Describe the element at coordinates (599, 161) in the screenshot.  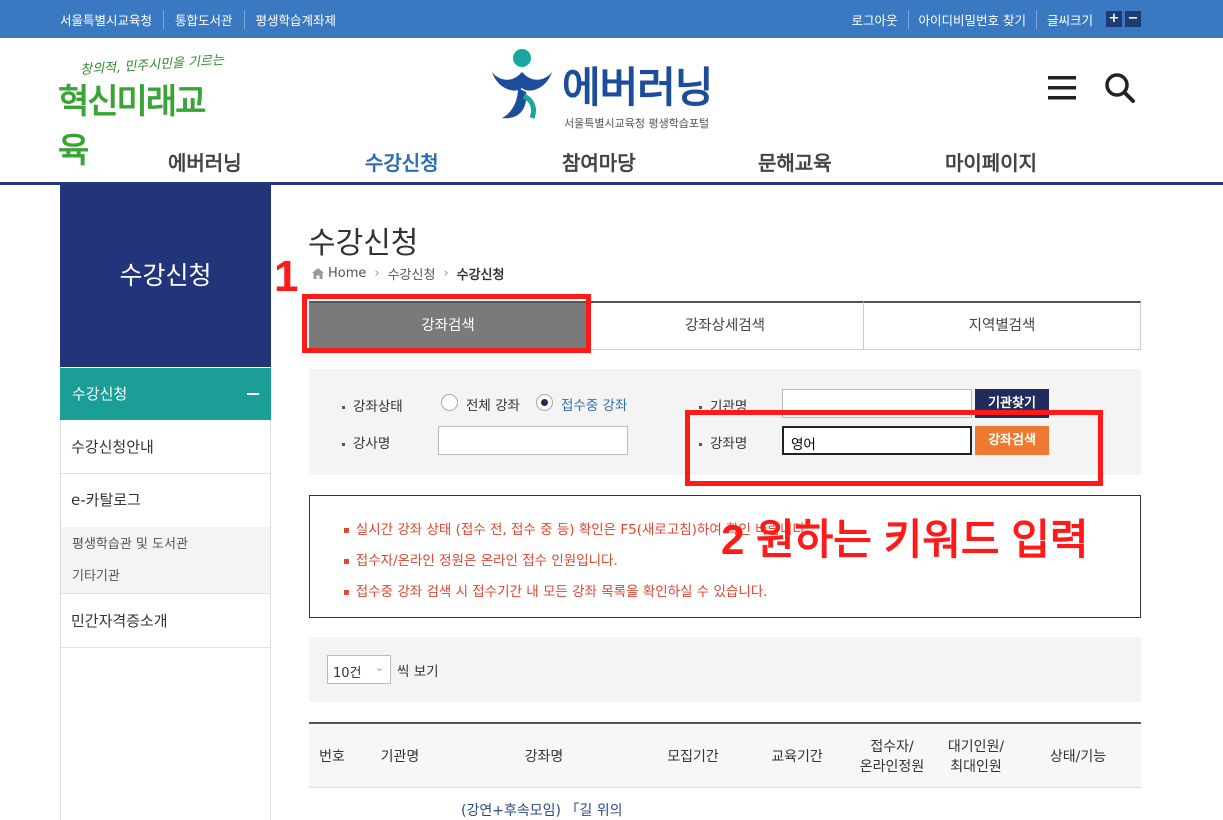
I see `nav-participation: 참여마당` at that location.